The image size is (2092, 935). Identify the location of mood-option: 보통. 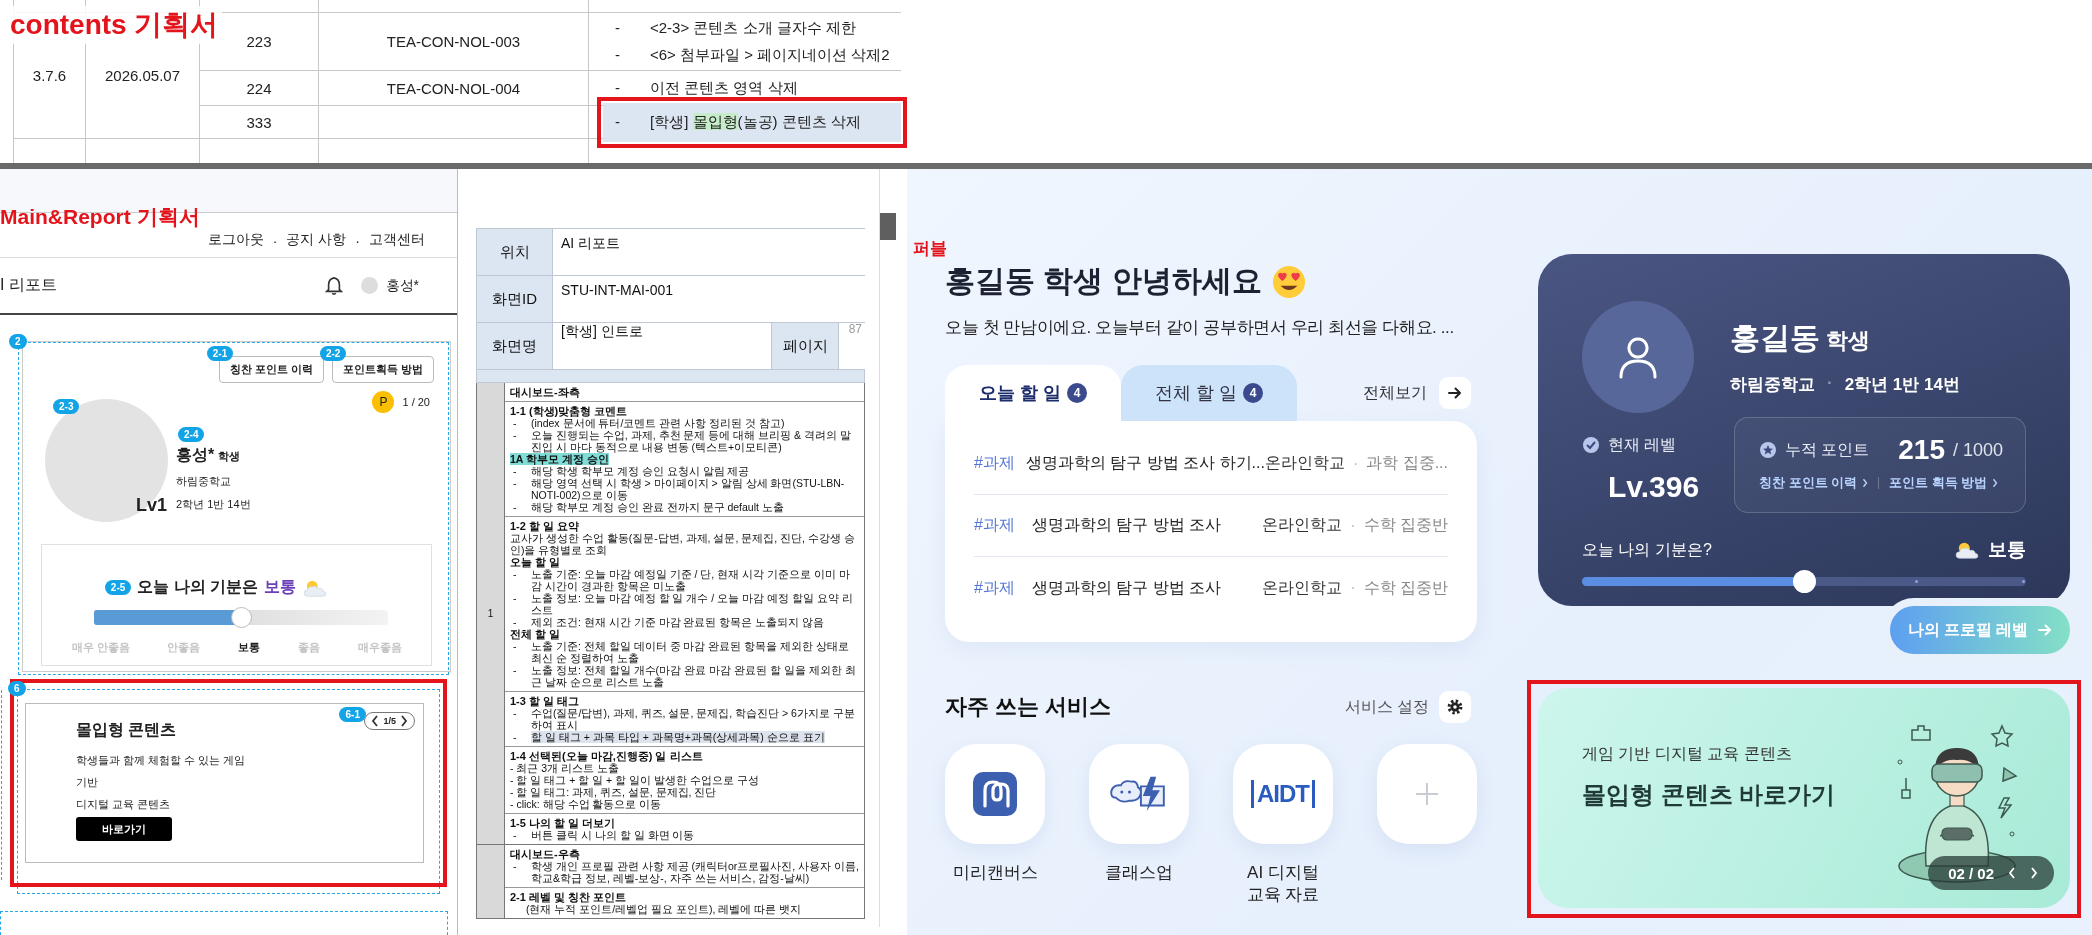
(249, 647).